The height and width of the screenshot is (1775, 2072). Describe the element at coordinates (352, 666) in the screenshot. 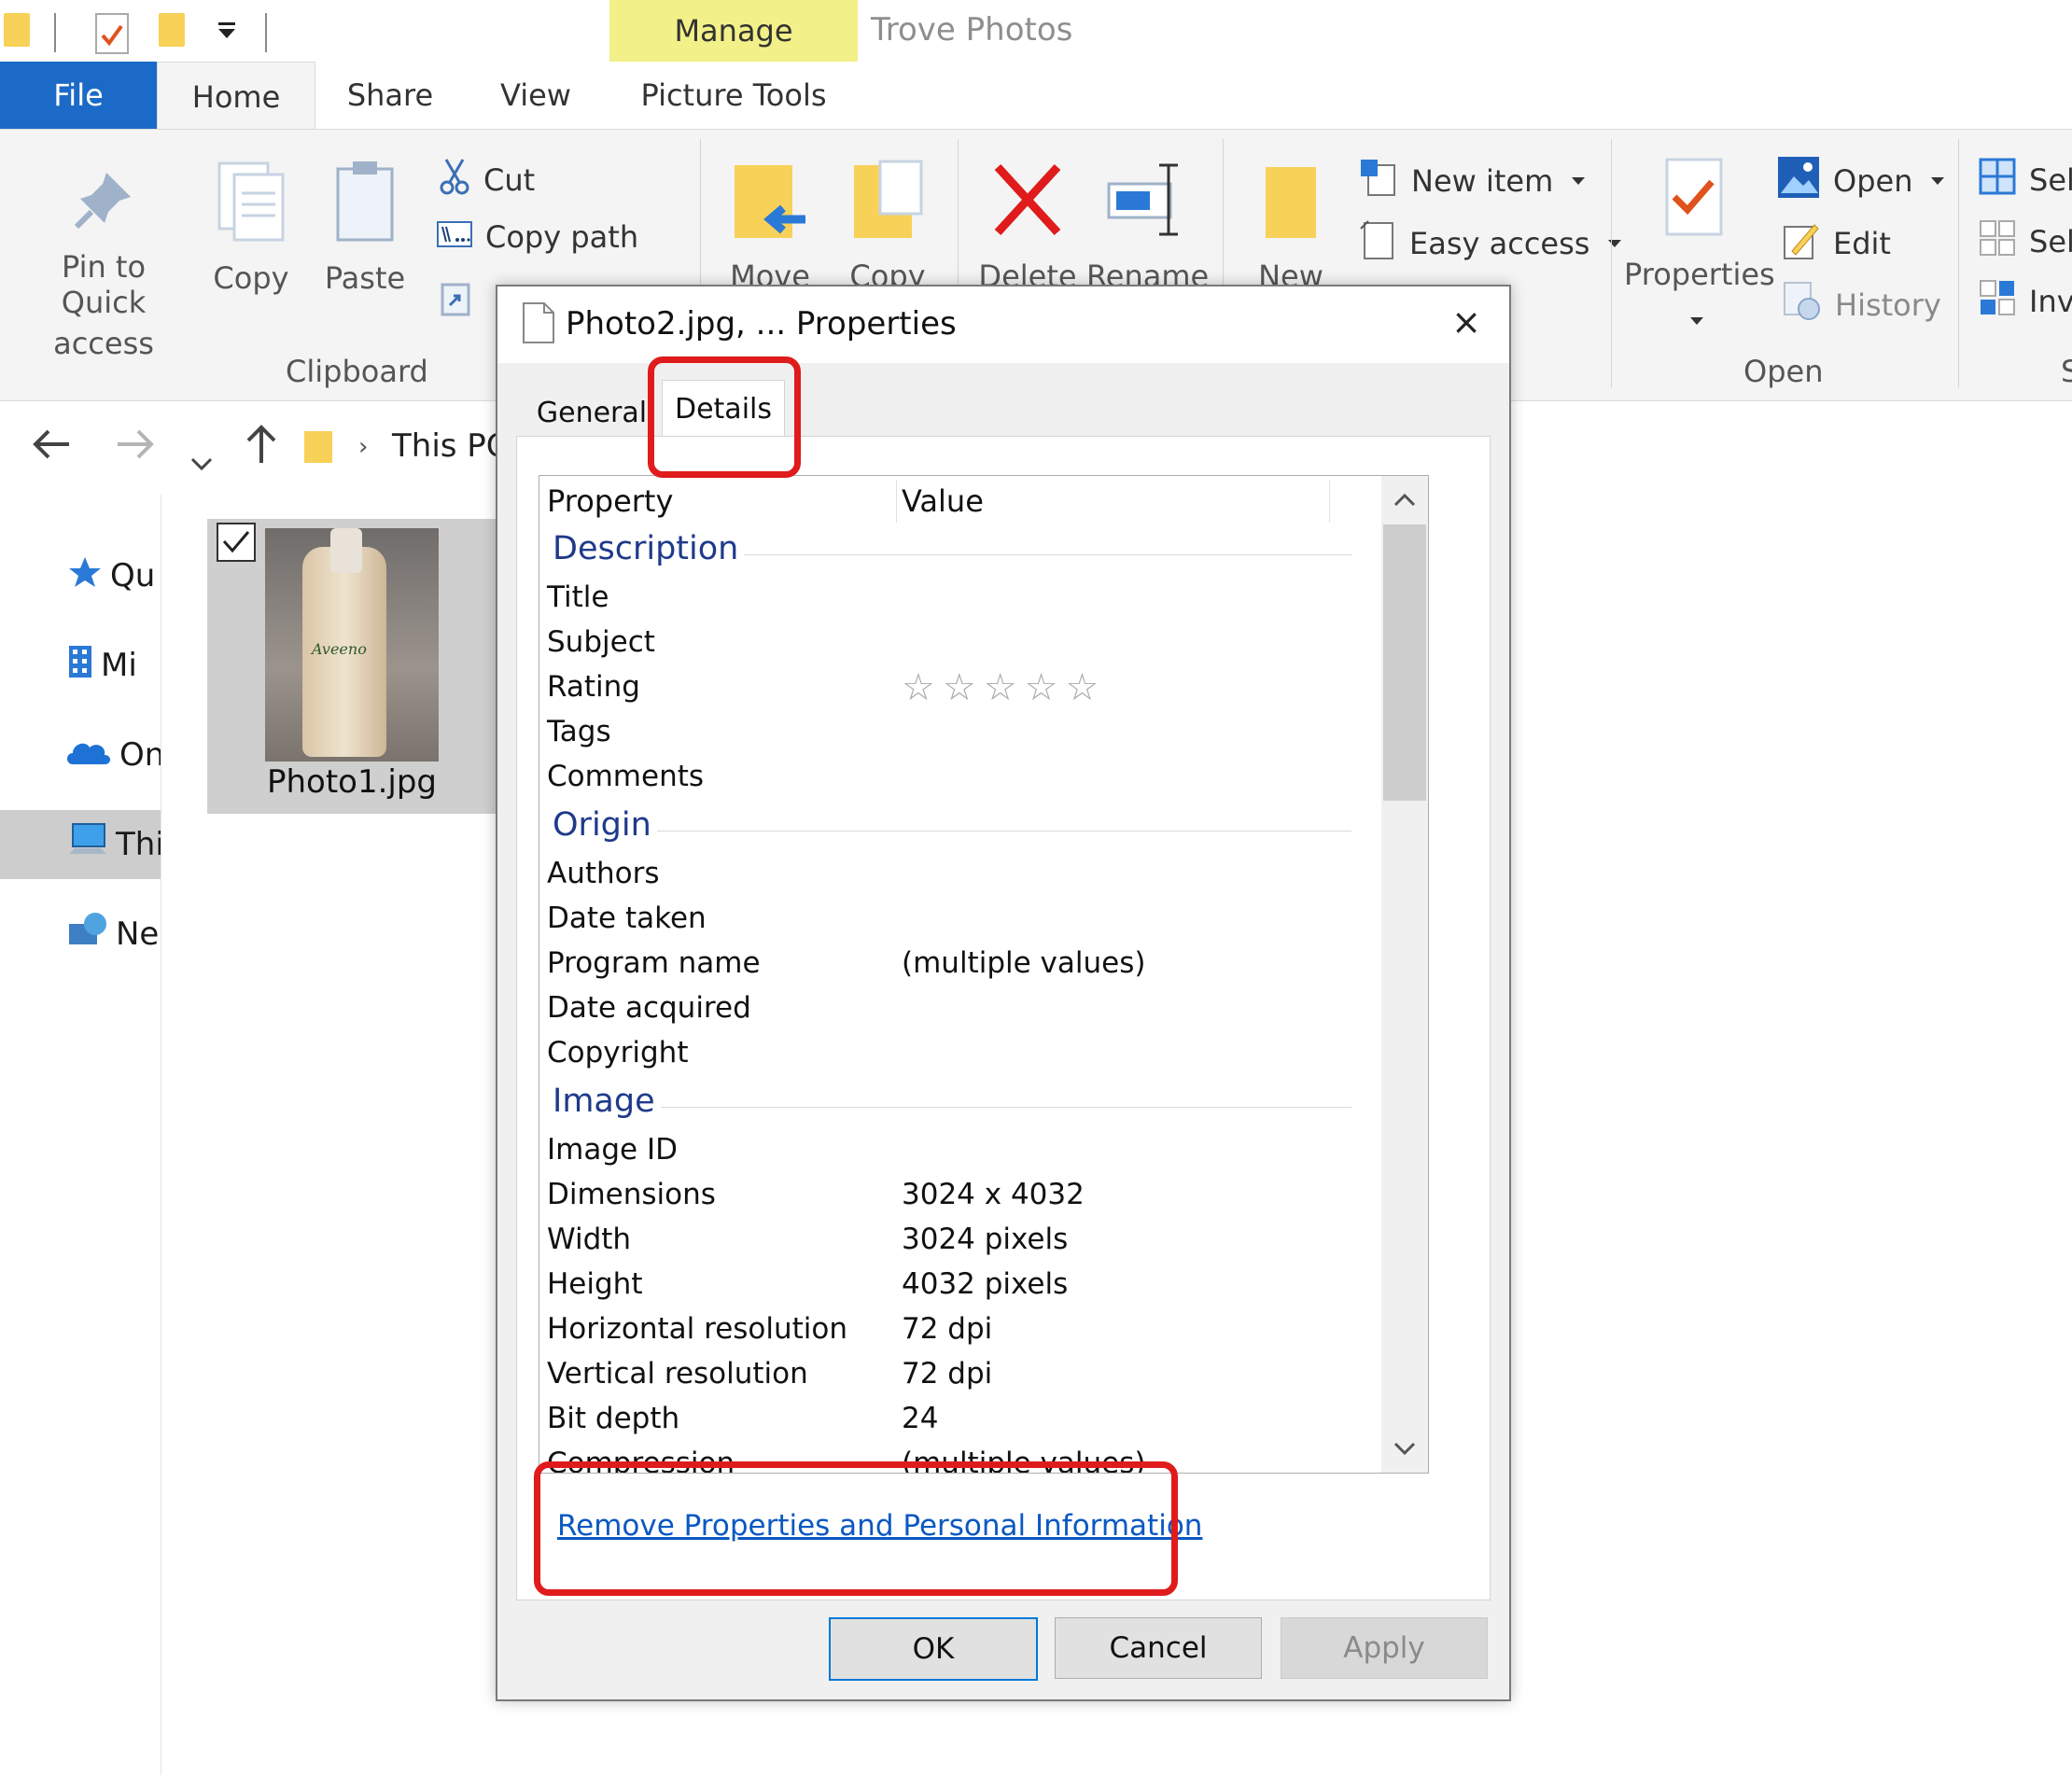

I see `file-tile-photo1: Aveeno Photo1.jpg` at that location.